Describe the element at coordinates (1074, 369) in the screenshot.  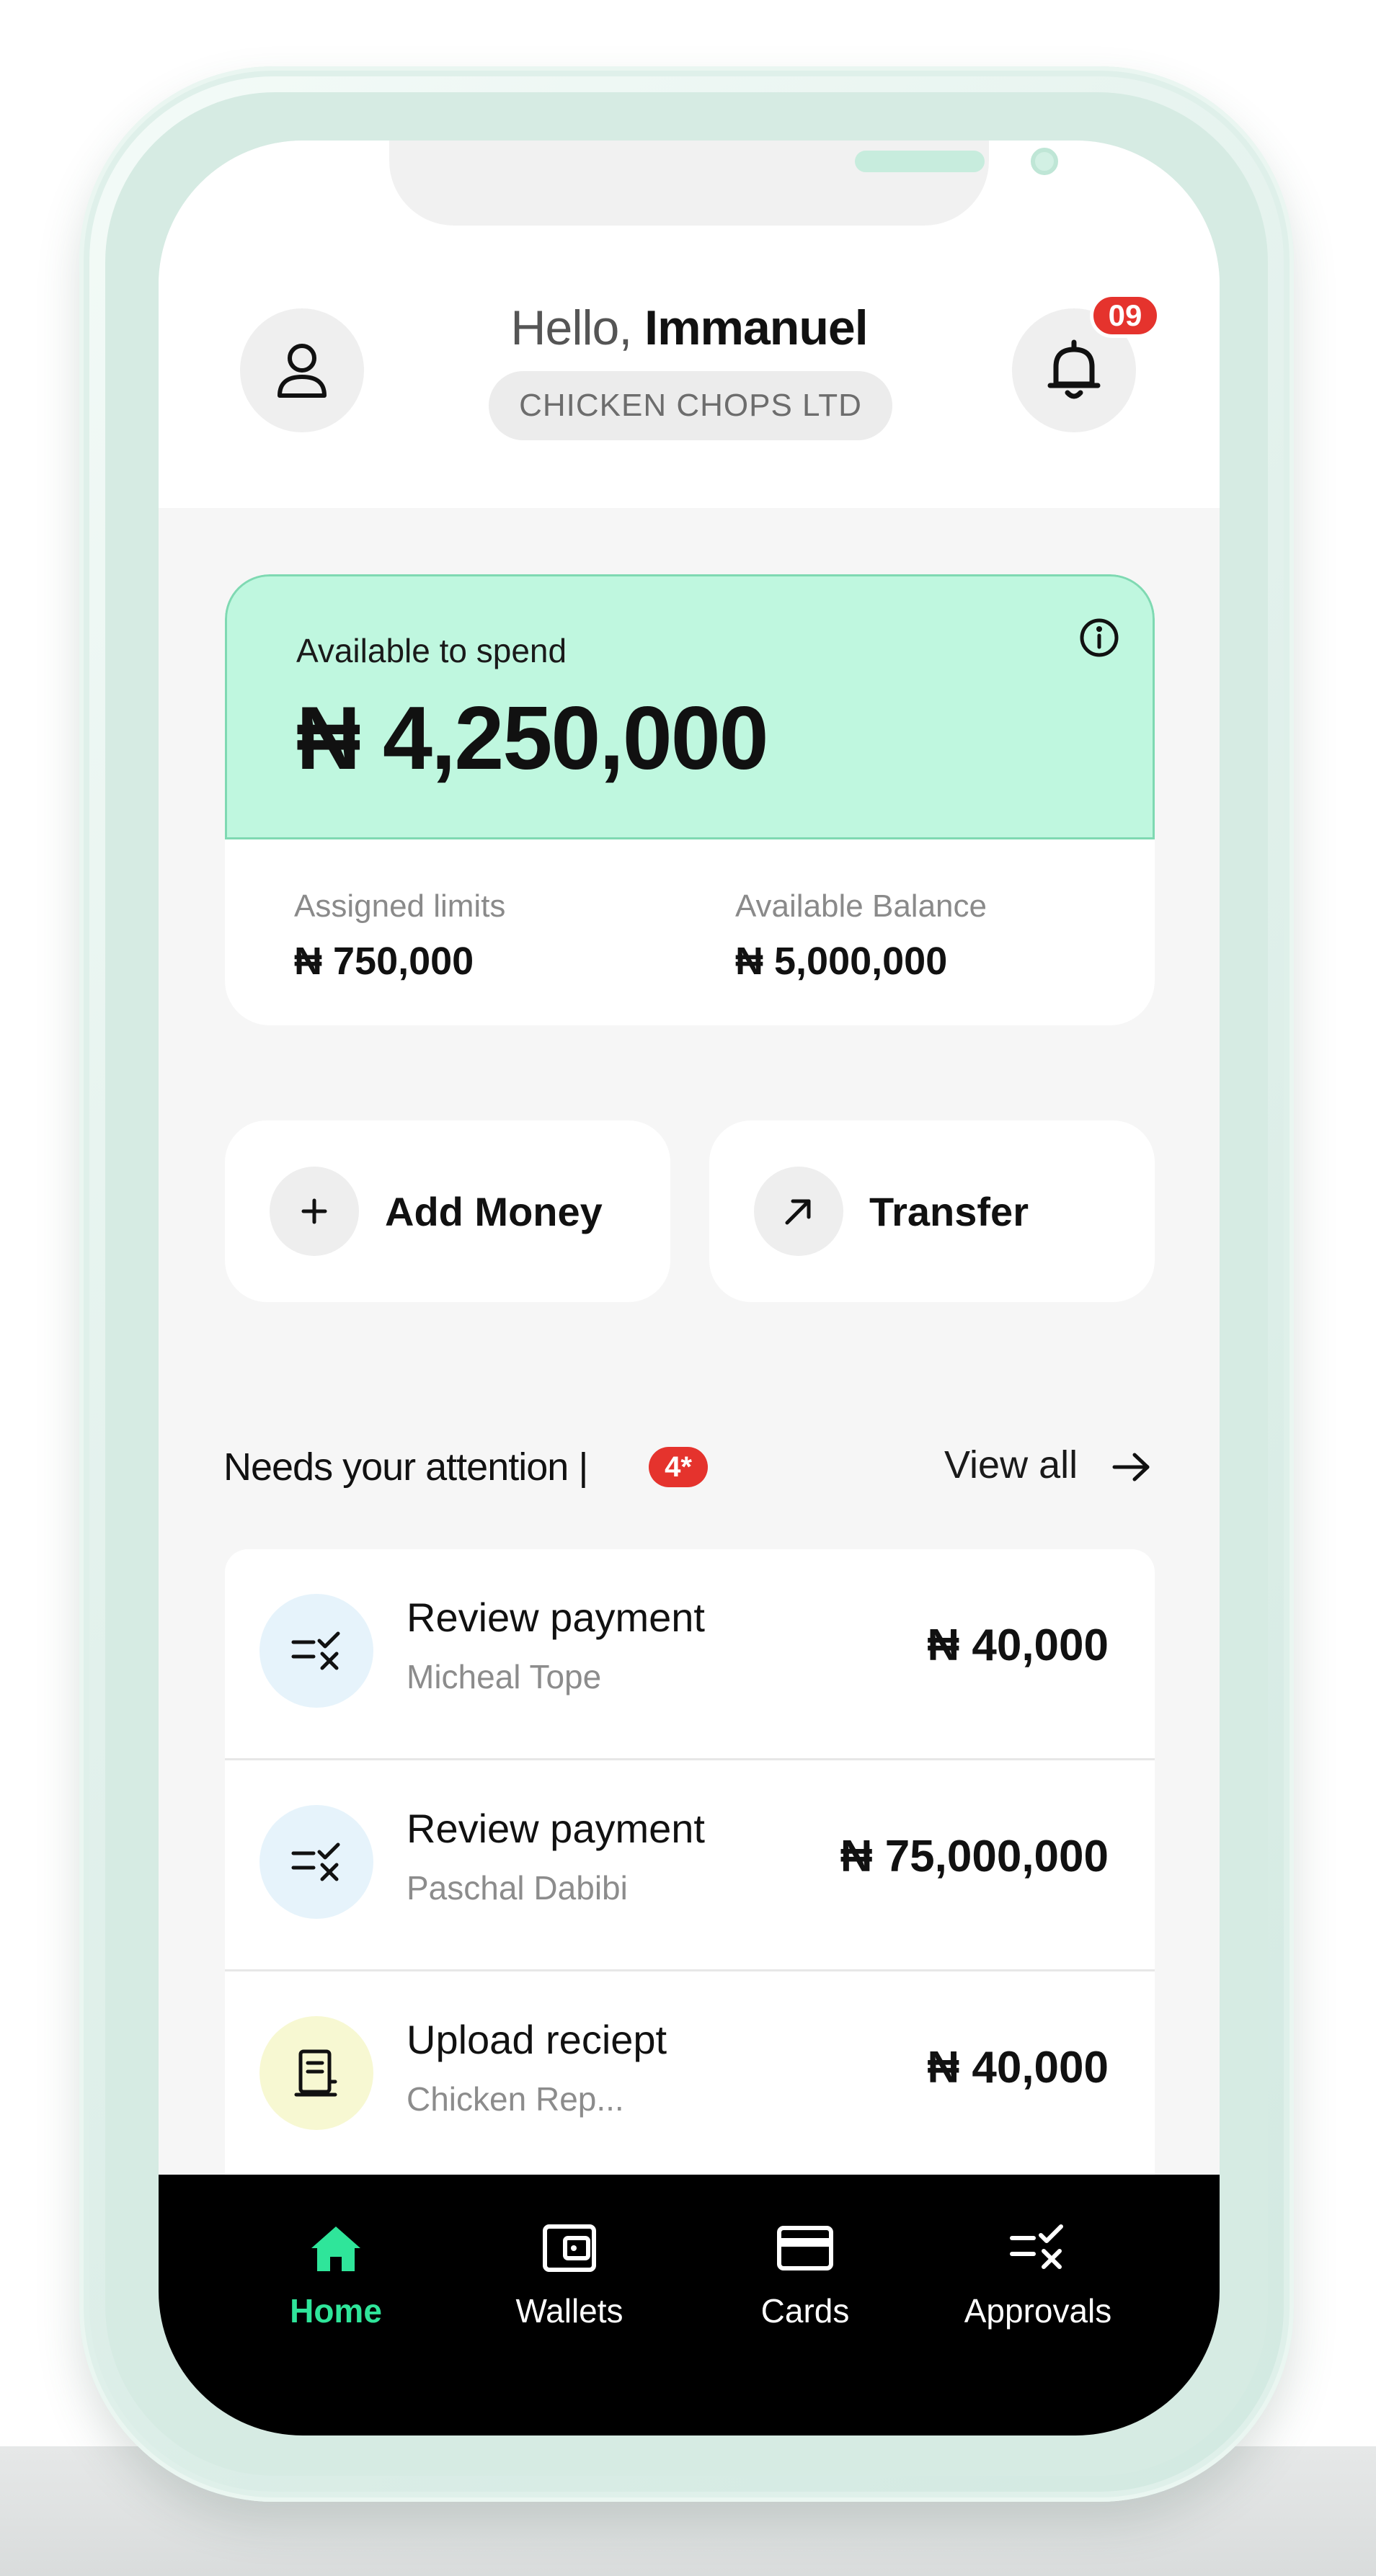
I see `bell-icon` at that location.